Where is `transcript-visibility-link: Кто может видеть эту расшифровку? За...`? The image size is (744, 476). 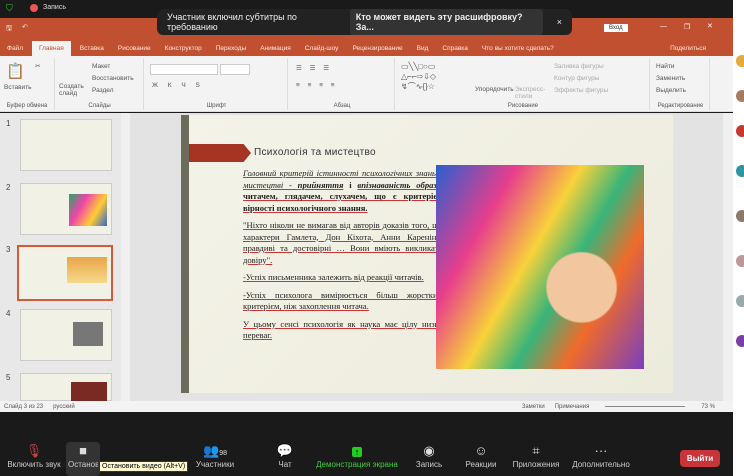
transcript-visibility-link: Кто может видеть эту расшифровку? За... is located at coordinates (446, 22).